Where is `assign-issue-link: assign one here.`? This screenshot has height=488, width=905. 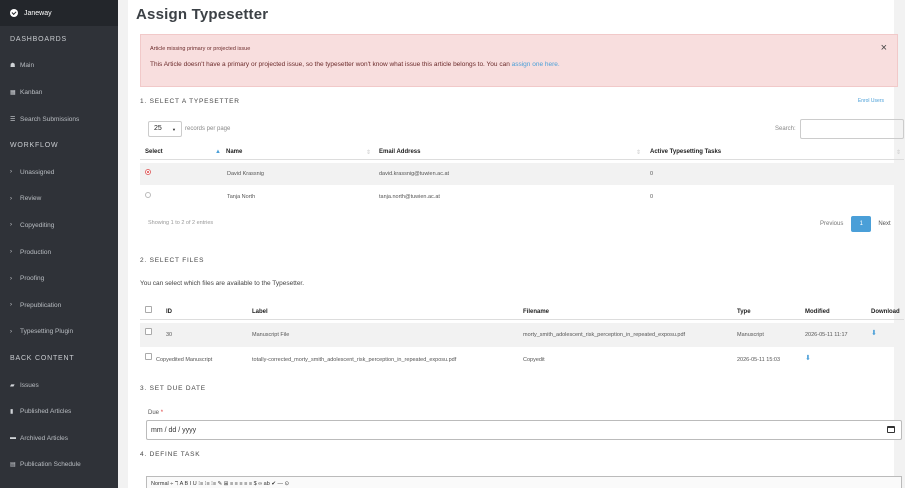
assign-issue-link: assign one here. is located at coordinates (536, 64).